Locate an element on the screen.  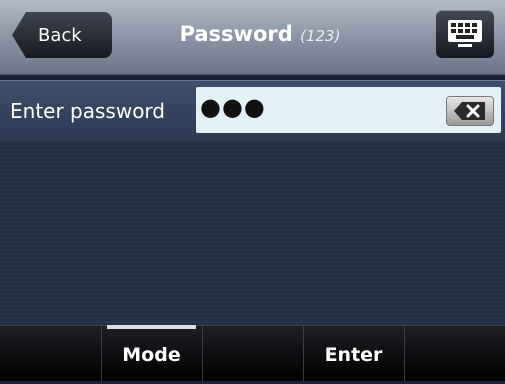
page-title: Password (123) is located at coordinates (260, 34).